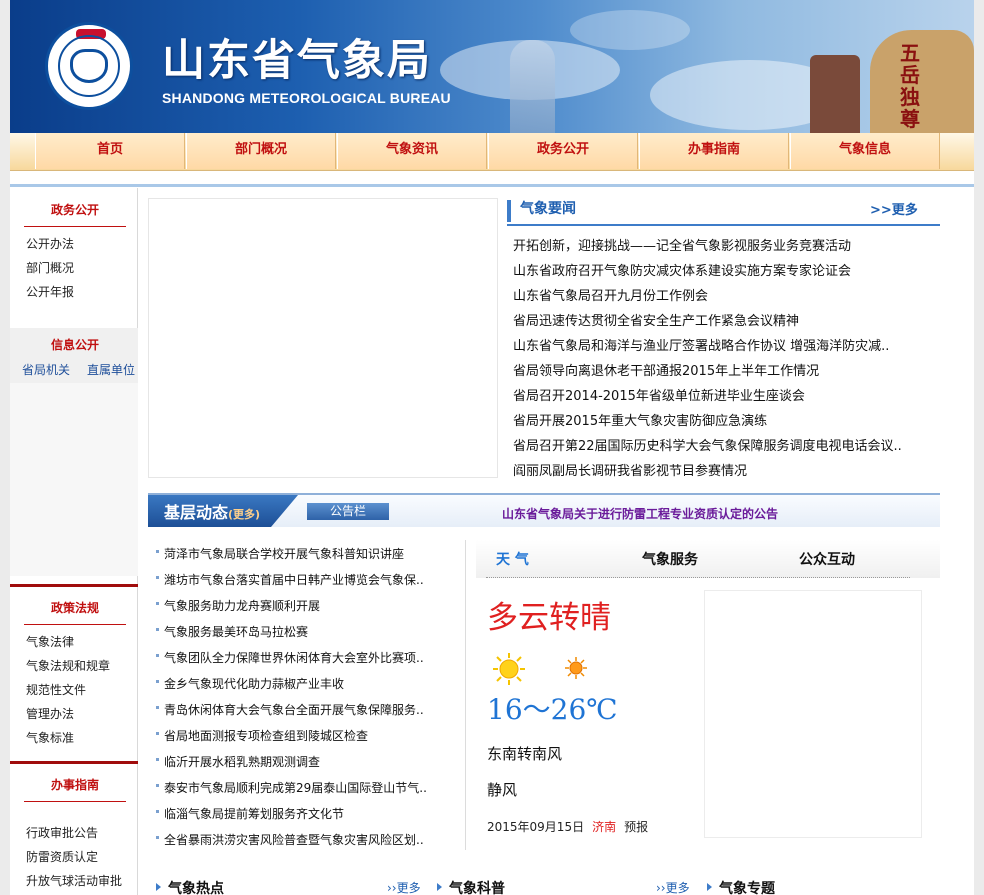 Image resolution: width=984 pixels, height=895 pixels. What do you see at coordinates (279, 553) in the screenshot?
I see `grassroots-item: 菏泽市气象局联合学校开展气象科普知识讲座` at bounding box center [279, 553].